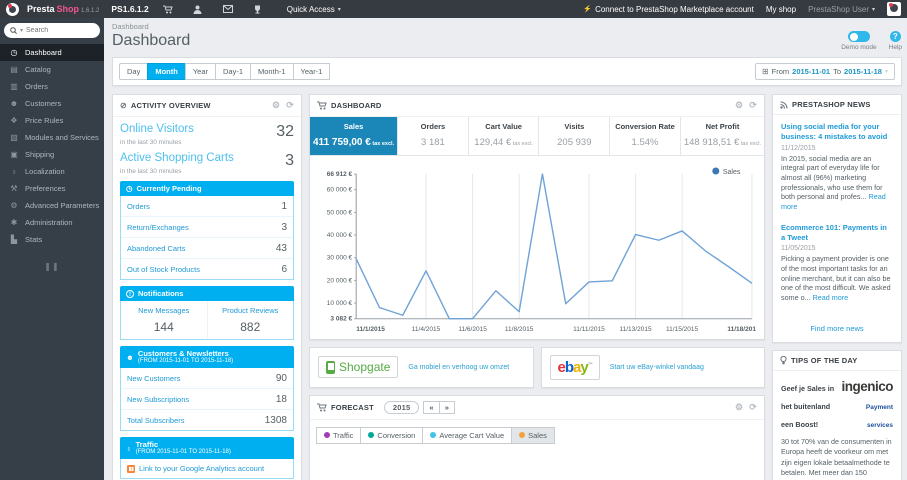  Describe the element at coordinates (284, 206) in the screenshot. I see `pending-value: 1` at that location.